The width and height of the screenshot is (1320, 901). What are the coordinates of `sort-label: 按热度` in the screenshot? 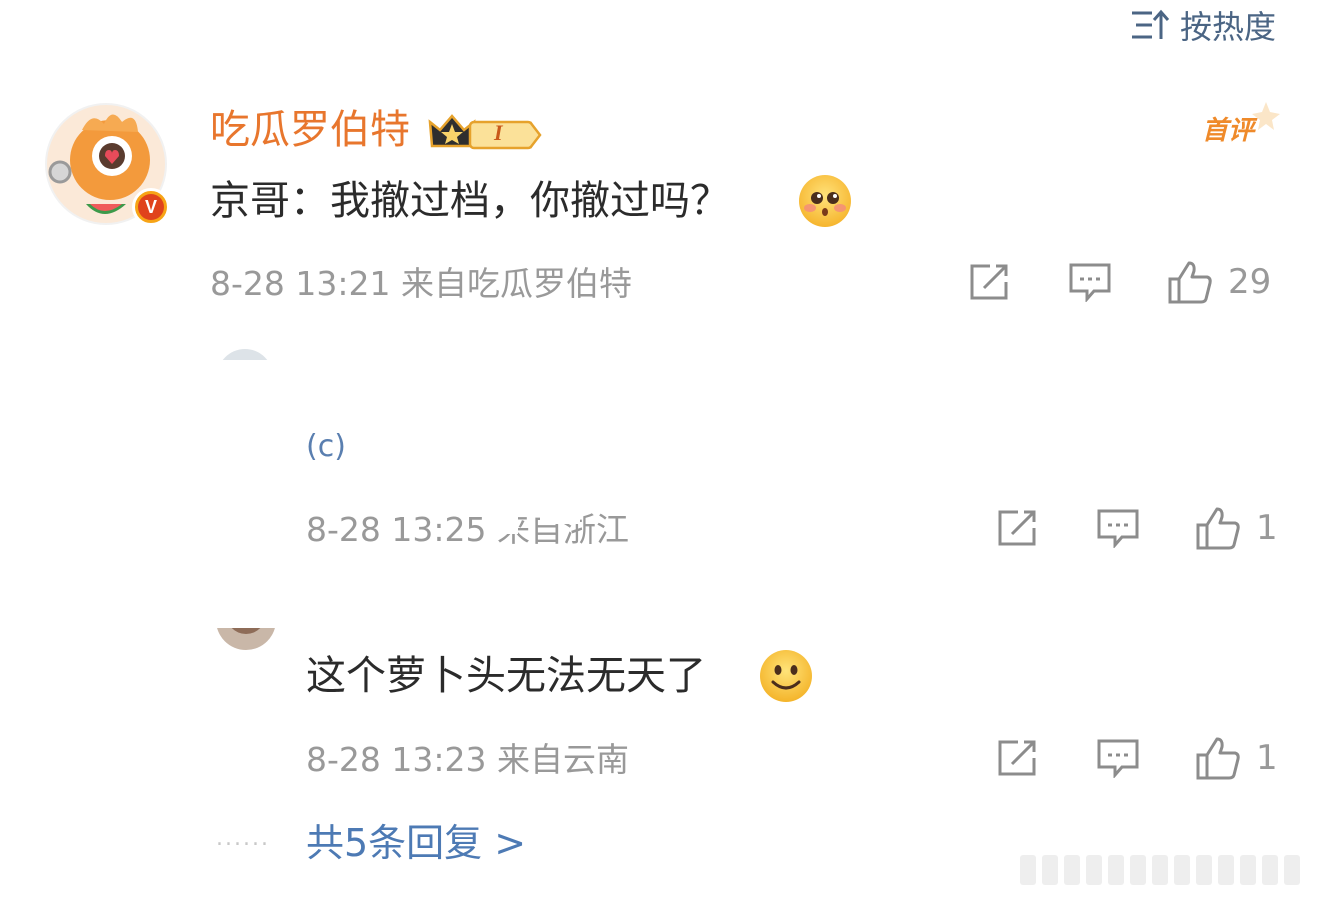 It's located at (1227, 27).